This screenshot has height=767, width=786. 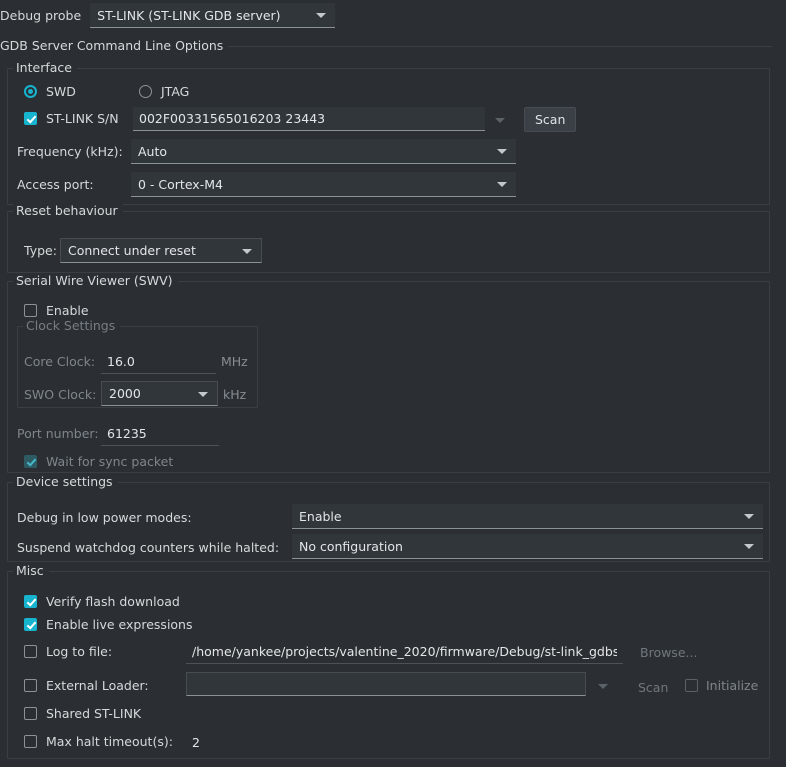 What do you see at coordinates (153, 151) in the screenshot?
I see `frequency-value: Auto` at bounding box center [153, 151].